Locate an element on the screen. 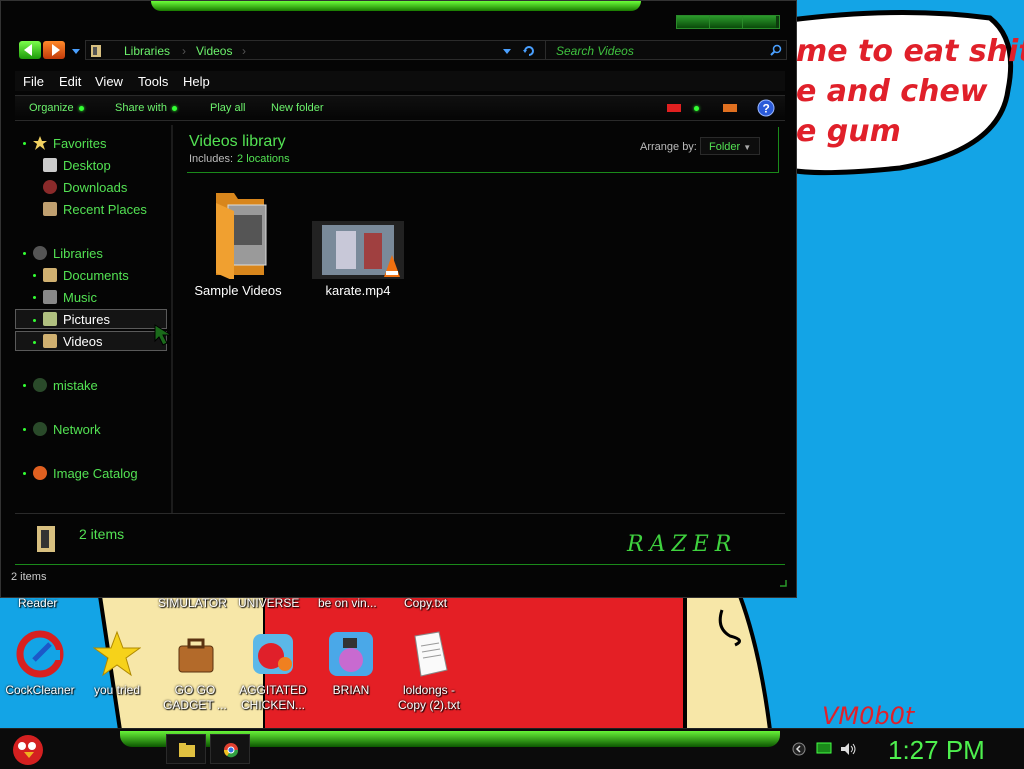 Image resolution: width=1024 pixels, height=769 pixels. watermark-text: VM0b0t is located at coordinates (868, 716).